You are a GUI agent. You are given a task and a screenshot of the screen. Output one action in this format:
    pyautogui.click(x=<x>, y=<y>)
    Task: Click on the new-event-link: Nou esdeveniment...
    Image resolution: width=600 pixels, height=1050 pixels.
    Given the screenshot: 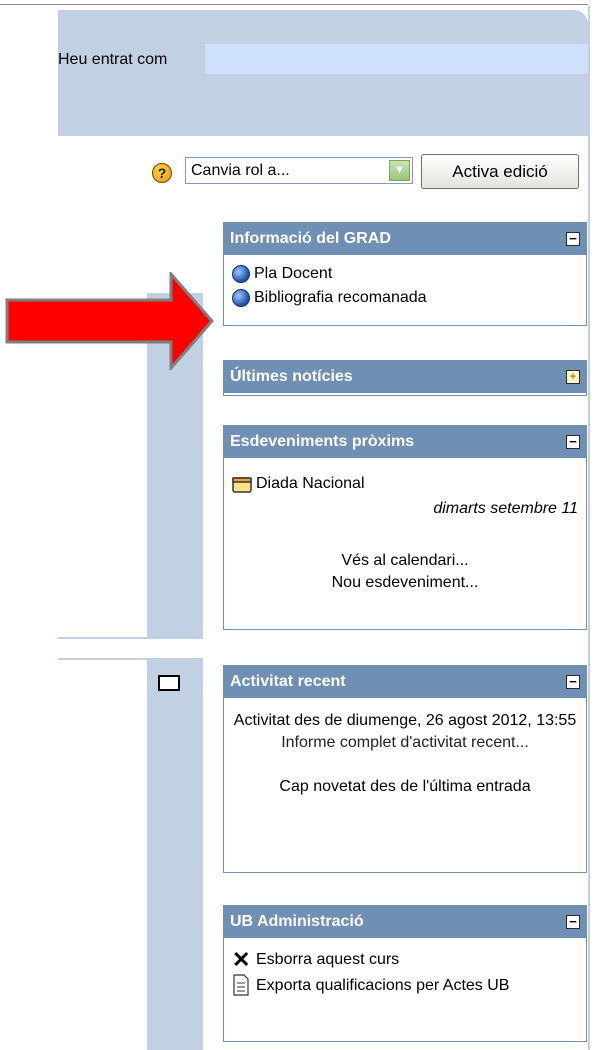 What is the action you would take?
    pyautogui.click(x=405, y=583)
    